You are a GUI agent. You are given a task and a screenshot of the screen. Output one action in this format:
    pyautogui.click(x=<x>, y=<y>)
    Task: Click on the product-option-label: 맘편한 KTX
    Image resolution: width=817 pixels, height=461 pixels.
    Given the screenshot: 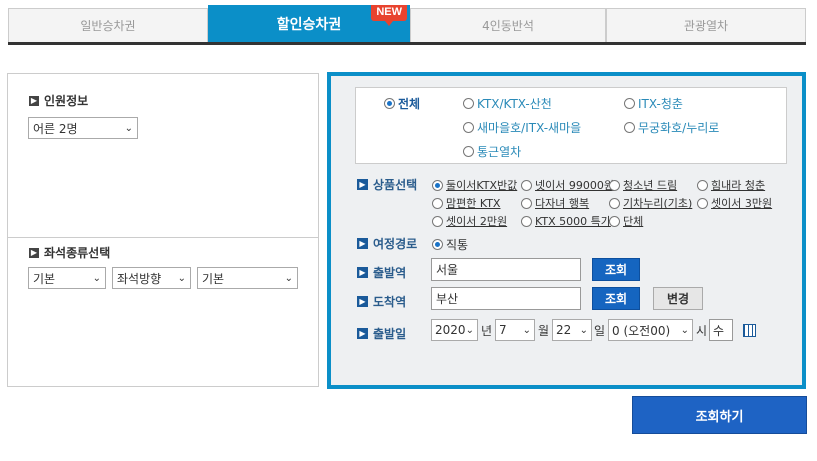 What is the action you would take?
    pyautogui.click(x=473, y=203)
    